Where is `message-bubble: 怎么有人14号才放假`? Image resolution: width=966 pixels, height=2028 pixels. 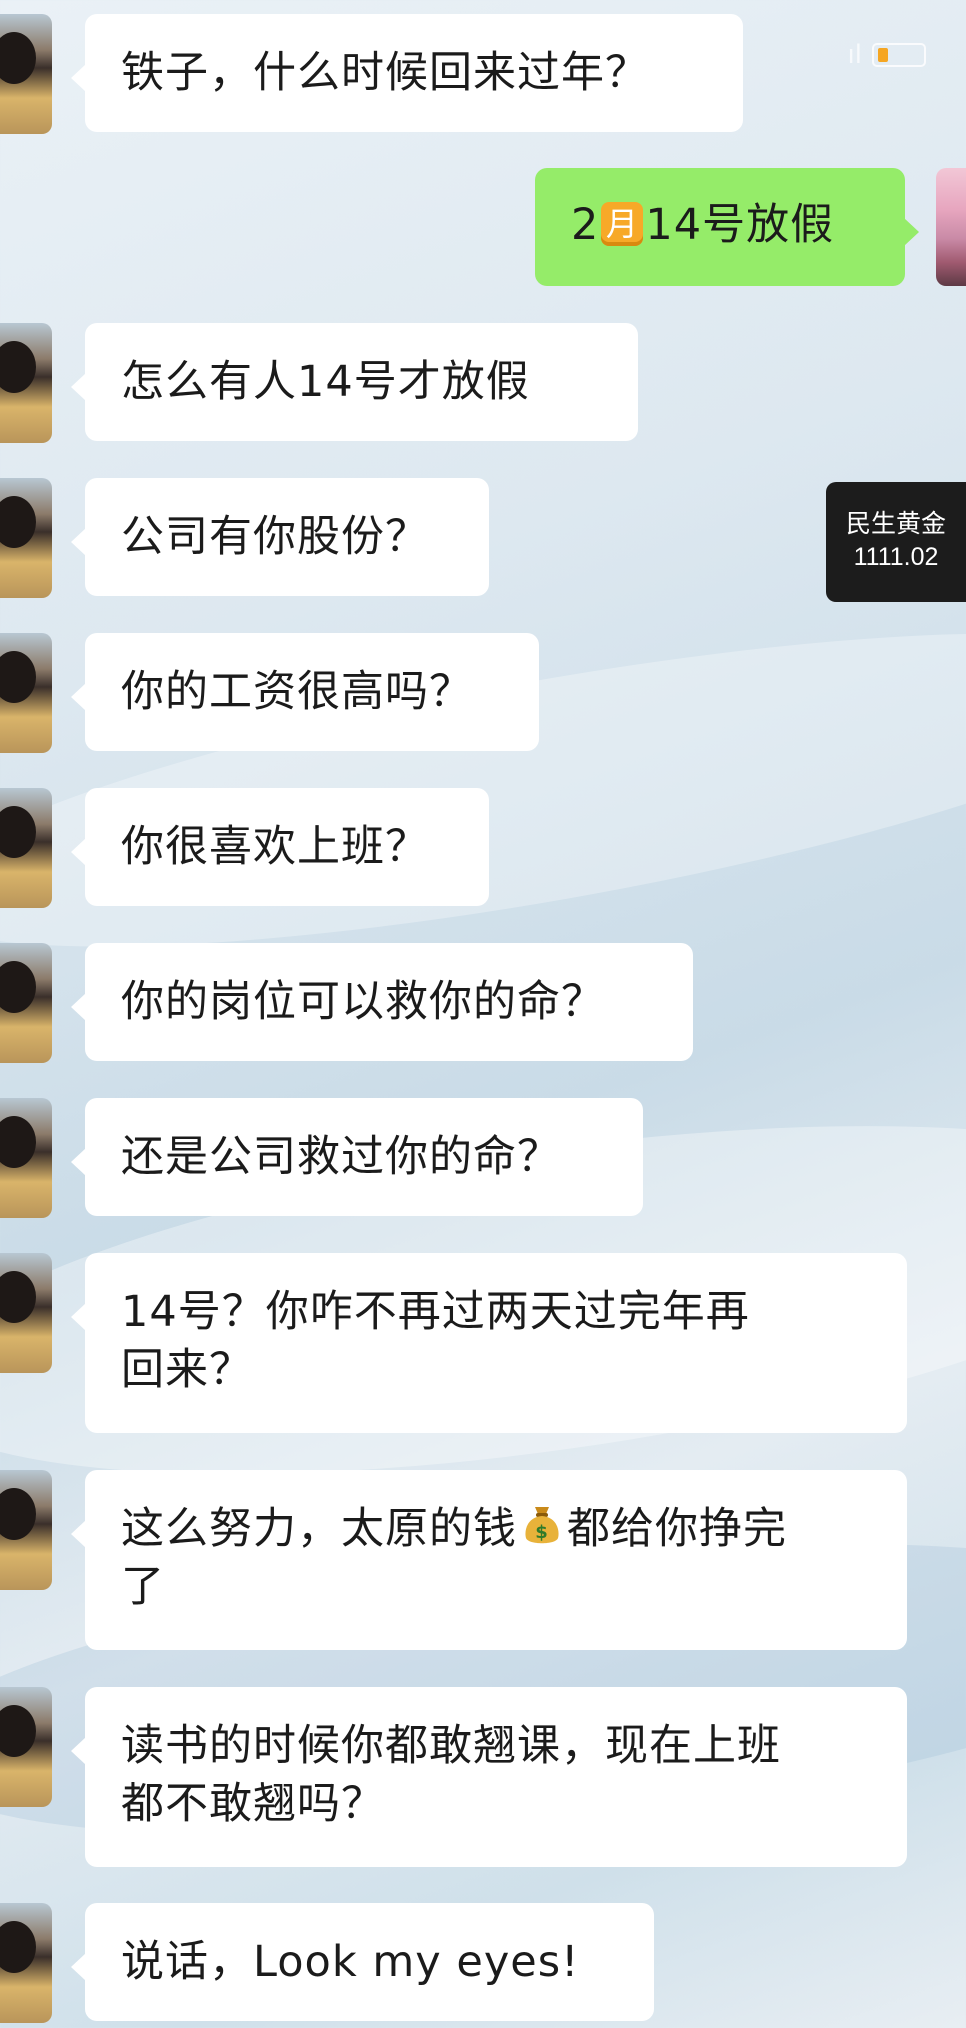 message-bubble: 怎么有人14号才放假 is located at coordinates (354, 382).